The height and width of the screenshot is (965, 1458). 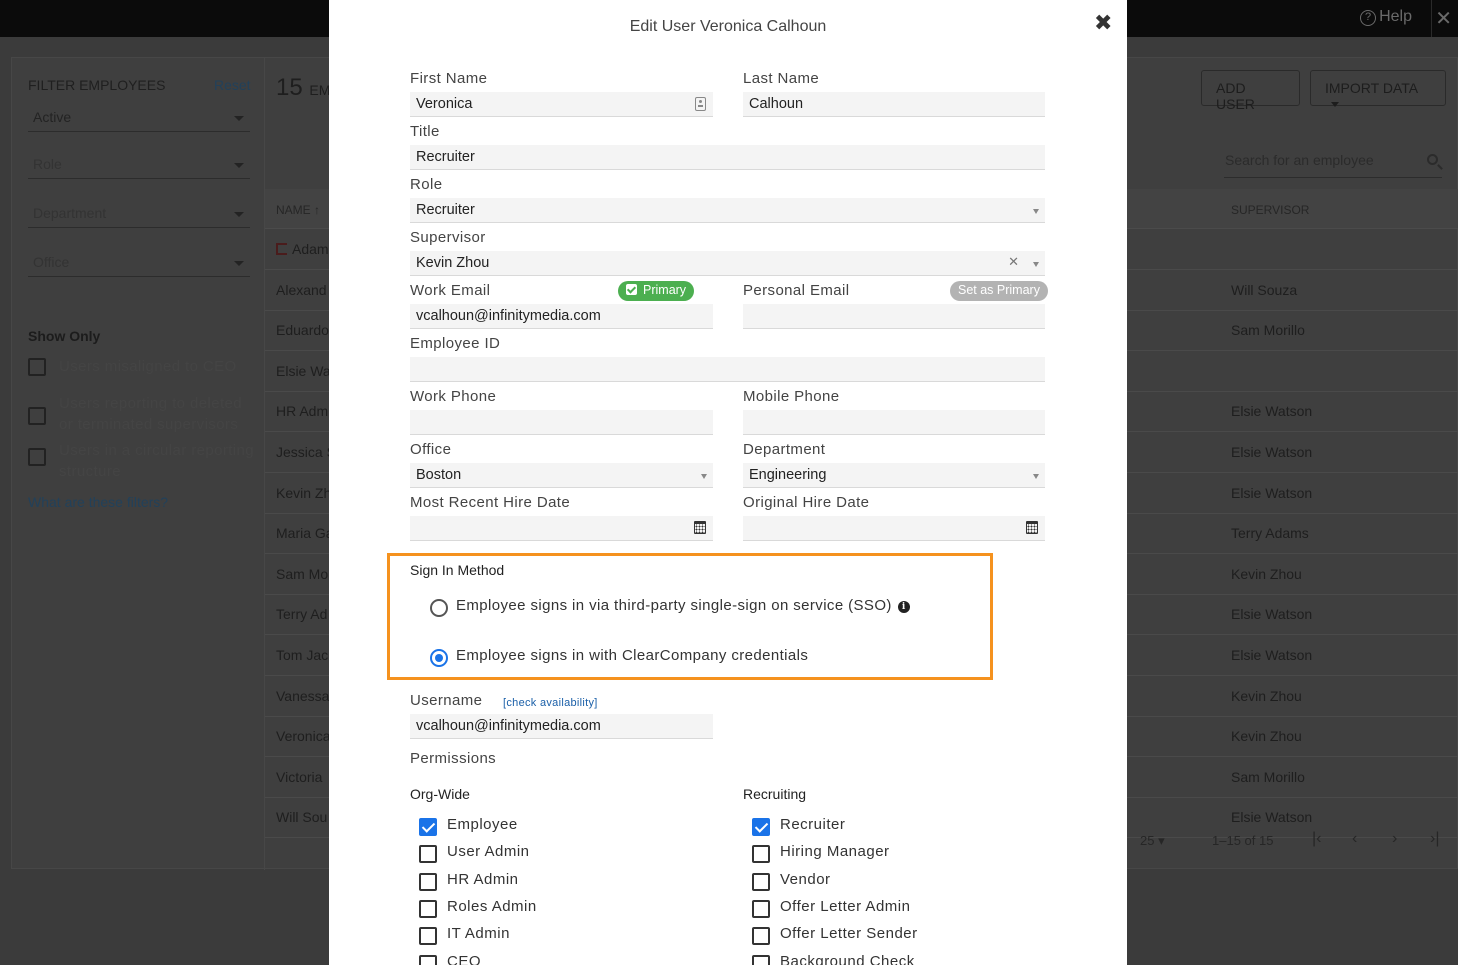 What do you see at coordinates (1333, 165) in the screenshot?
I see `employee-search-input: Search for an employee` at bounding box center [1333, 165].